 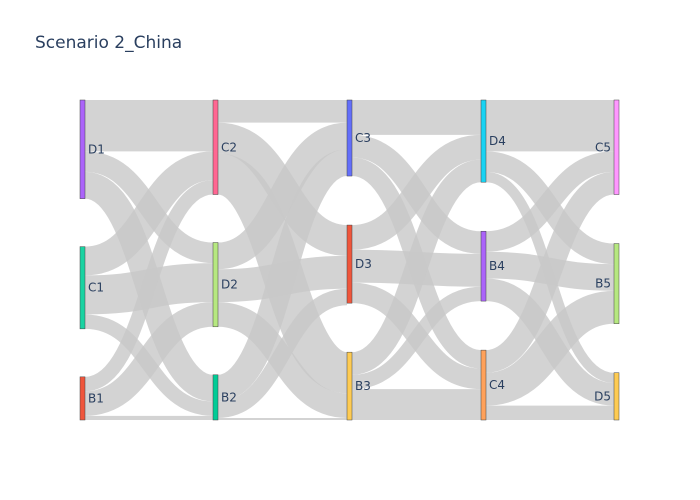 I want to click on sankey-node-D1, so click(x=82, y=149).